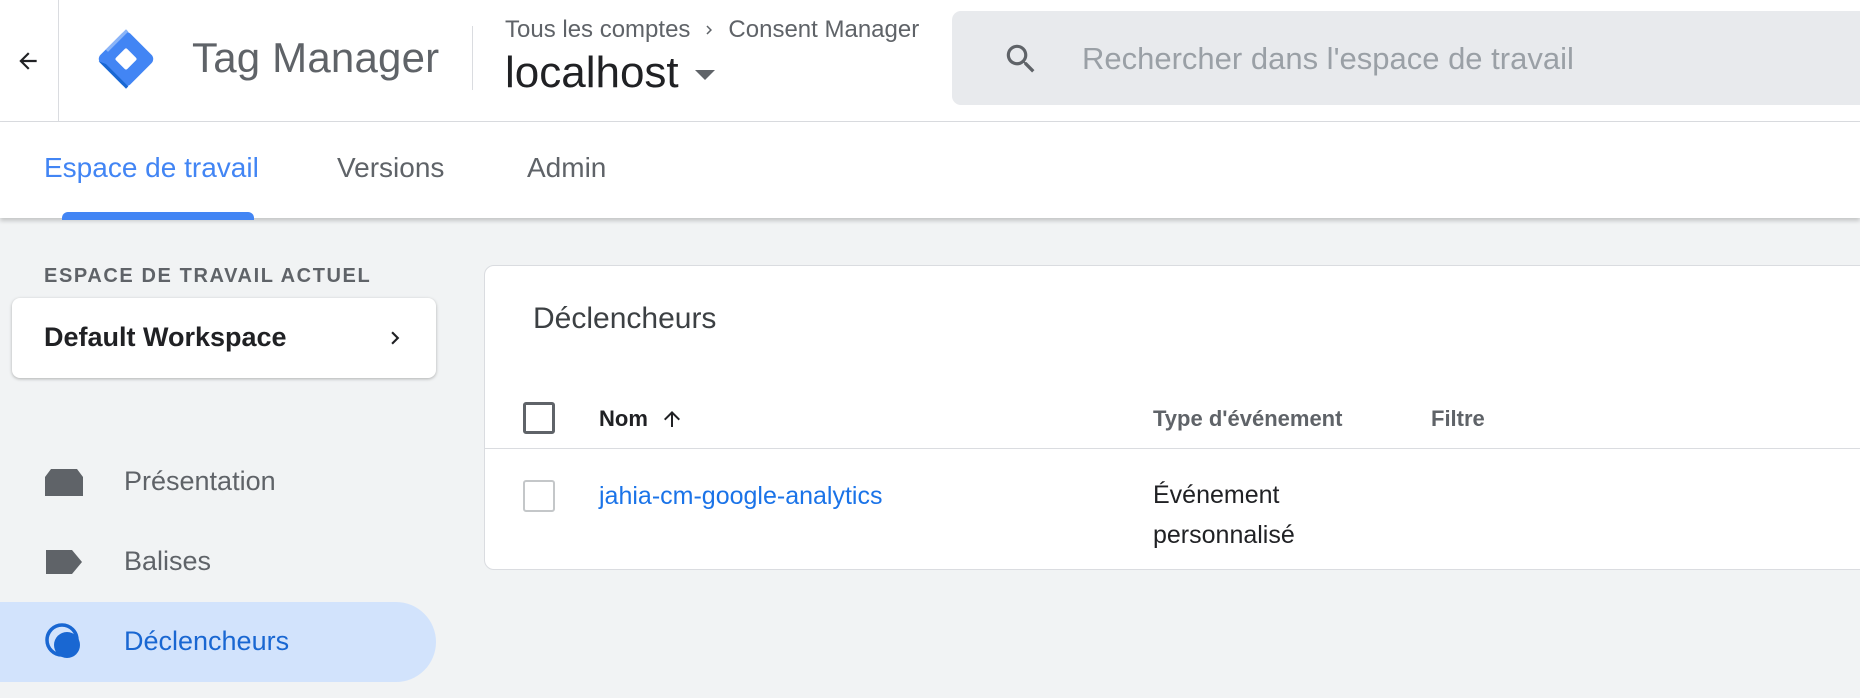  Describe the element at coordinates (62, 640) in the screenshot. I see `trigger-icon` at that location.